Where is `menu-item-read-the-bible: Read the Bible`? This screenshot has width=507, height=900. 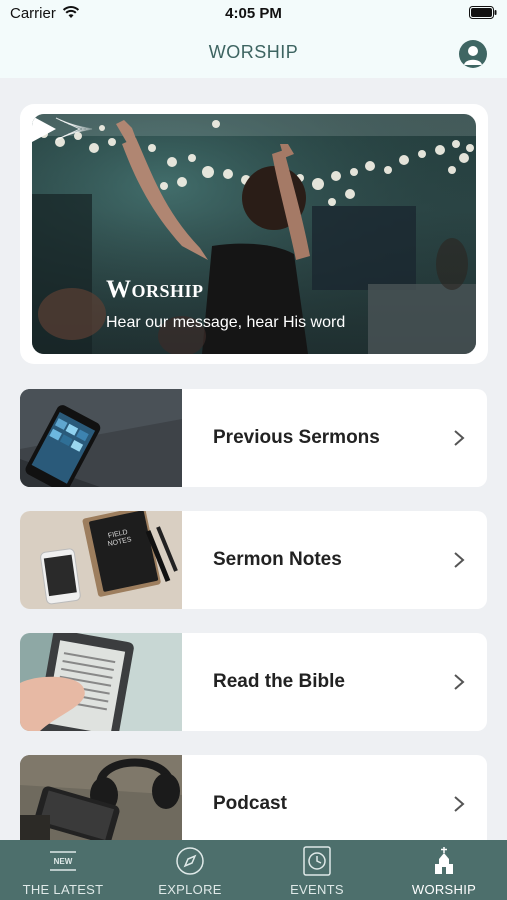 menu-item-read-the-bible: Read the Bible is located at coordinates (253, 682).